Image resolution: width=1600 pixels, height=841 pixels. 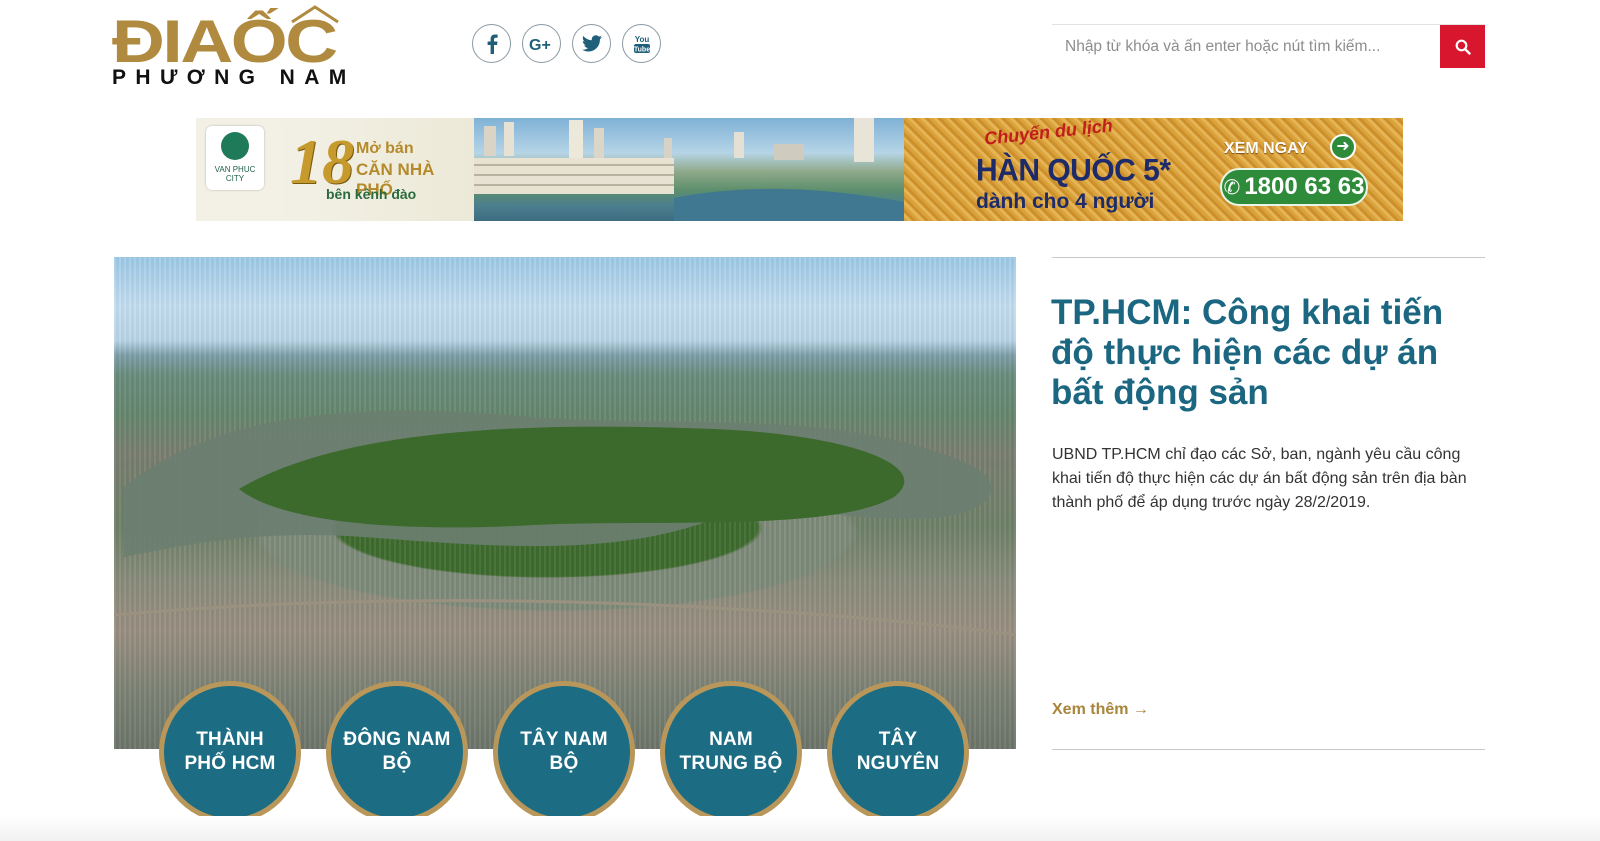 I want to click on region-thanh-pho-hcm: THÀNH PHỐ HCM, so click(x=230, y=752).